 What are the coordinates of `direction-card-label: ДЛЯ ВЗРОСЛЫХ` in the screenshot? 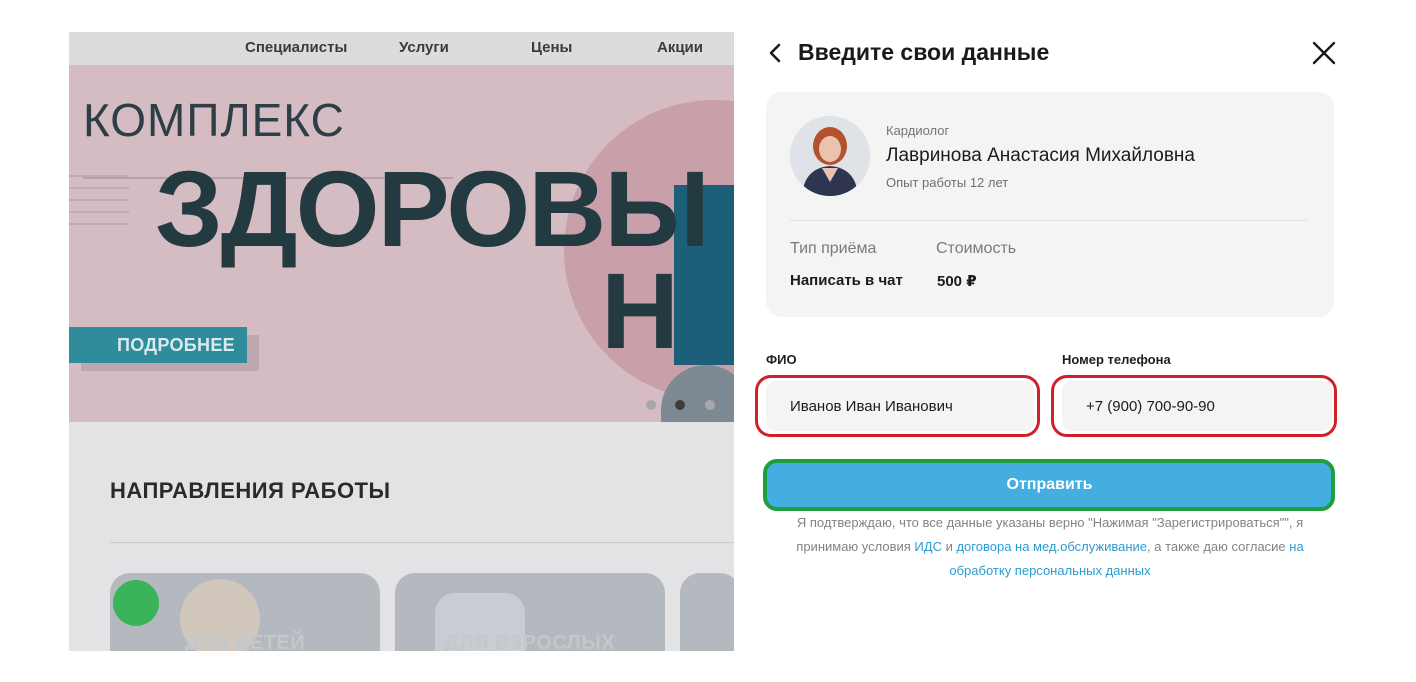 It's located at (530, 641).